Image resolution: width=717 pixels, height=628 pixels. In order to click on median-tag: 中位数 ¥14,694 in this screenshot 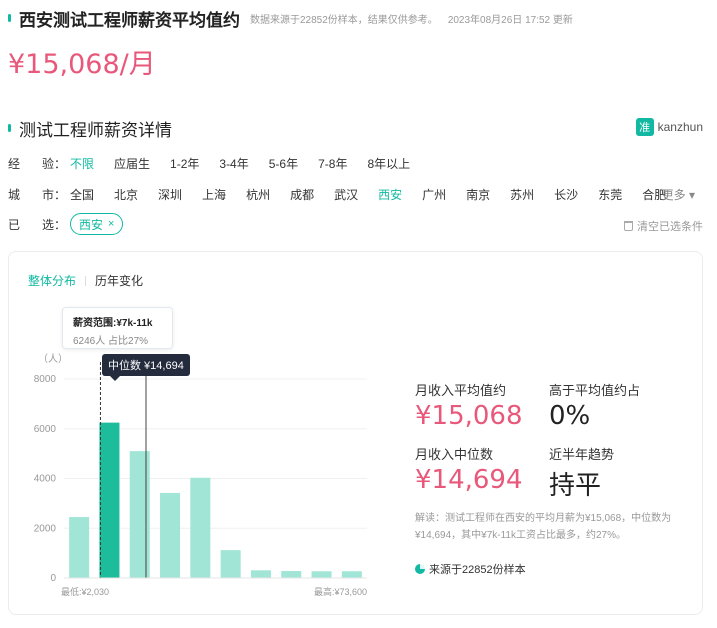, I will do `click(146, 367)`.